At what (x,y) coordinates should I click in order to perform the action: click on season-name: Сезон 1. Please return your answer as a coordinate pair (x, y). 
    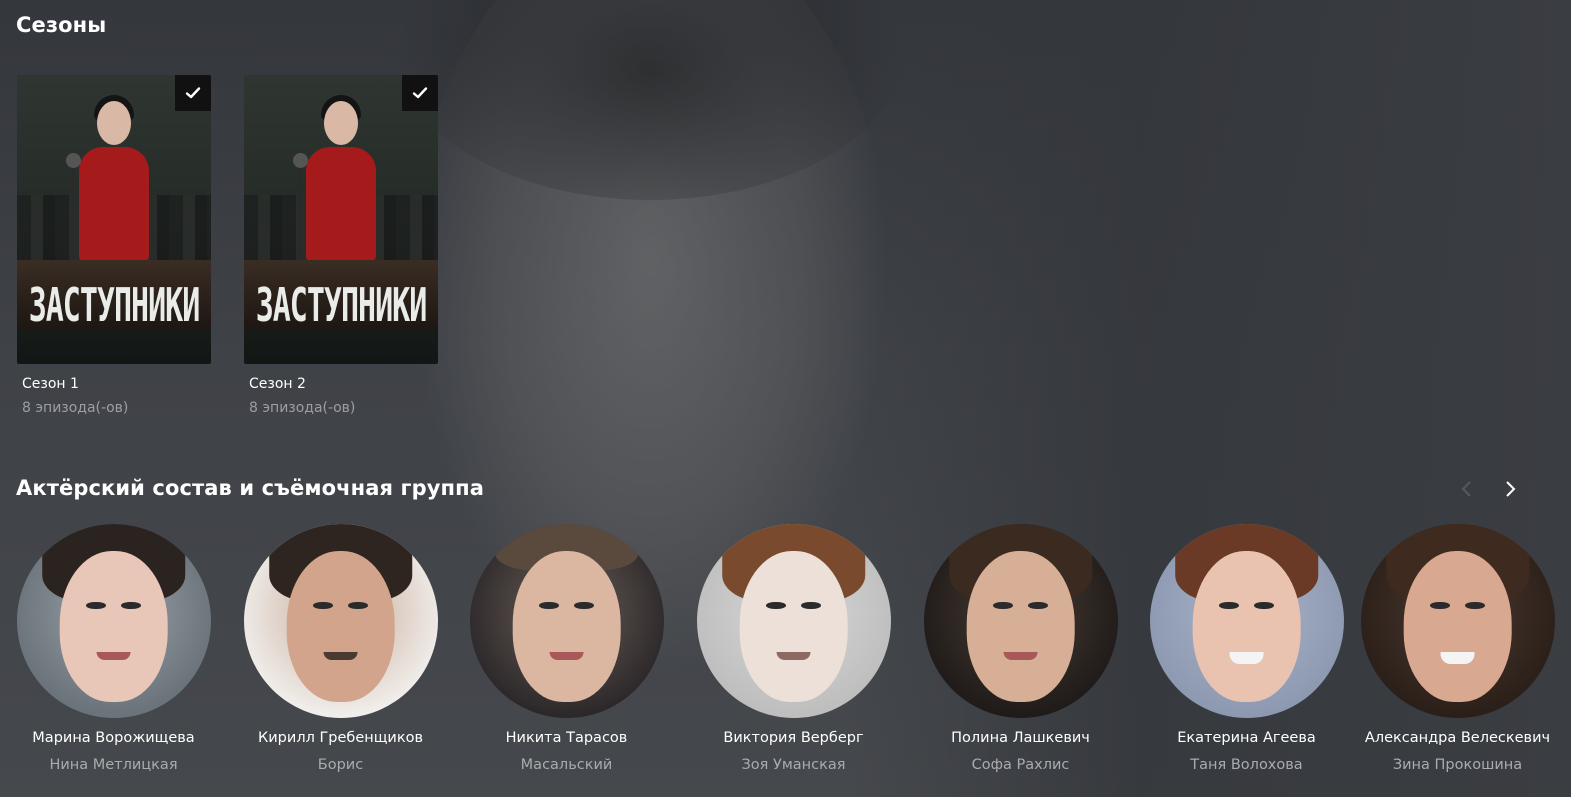
    Looking at the image, I should click on (116, 384).